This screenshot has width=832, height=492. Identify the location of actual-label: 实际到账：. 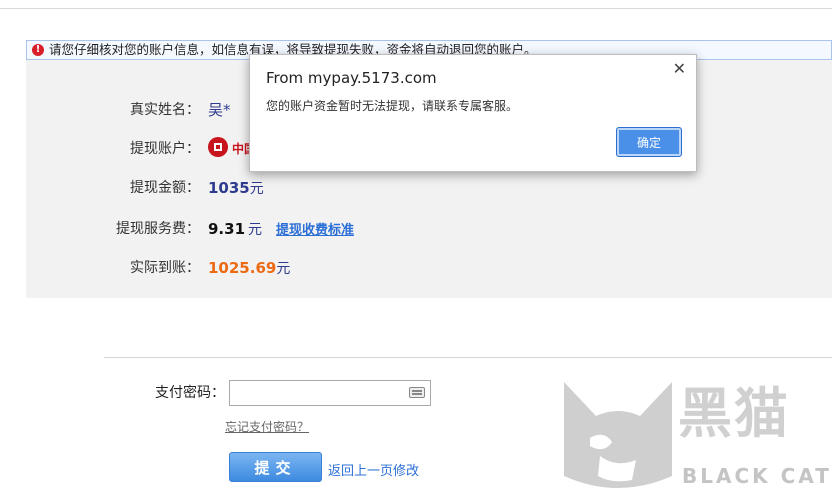
(165, 268).